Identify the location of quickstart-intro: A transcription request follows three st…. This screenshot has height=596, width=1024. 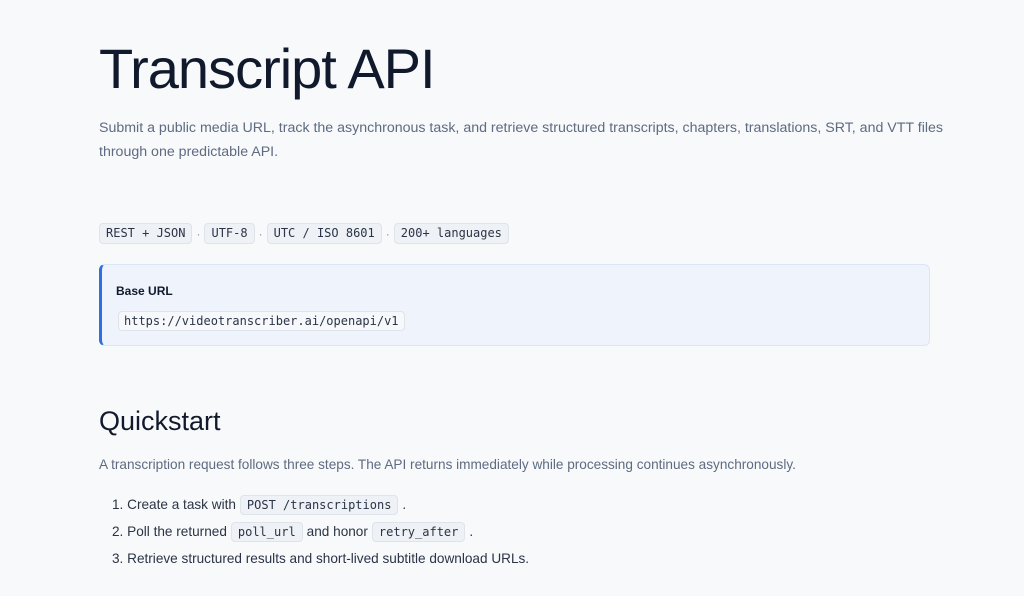
(447, 464).